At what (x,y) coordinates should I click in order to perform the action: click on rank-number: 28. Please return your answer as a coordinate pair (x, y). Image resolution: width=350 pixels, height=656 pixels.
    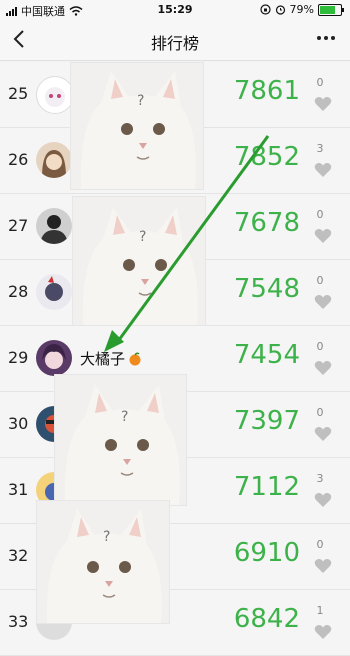
    Looking at the image, I should click on (18, 291).